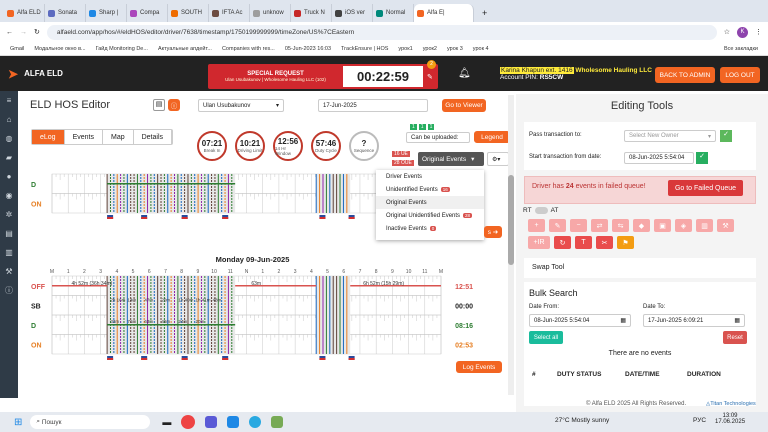 The image size is (768, 432). What do you see at coordinates (430, 228) in the screenshot?
I see `dropdown-item: Inactive Events 0` at bounding box center [430, 228].